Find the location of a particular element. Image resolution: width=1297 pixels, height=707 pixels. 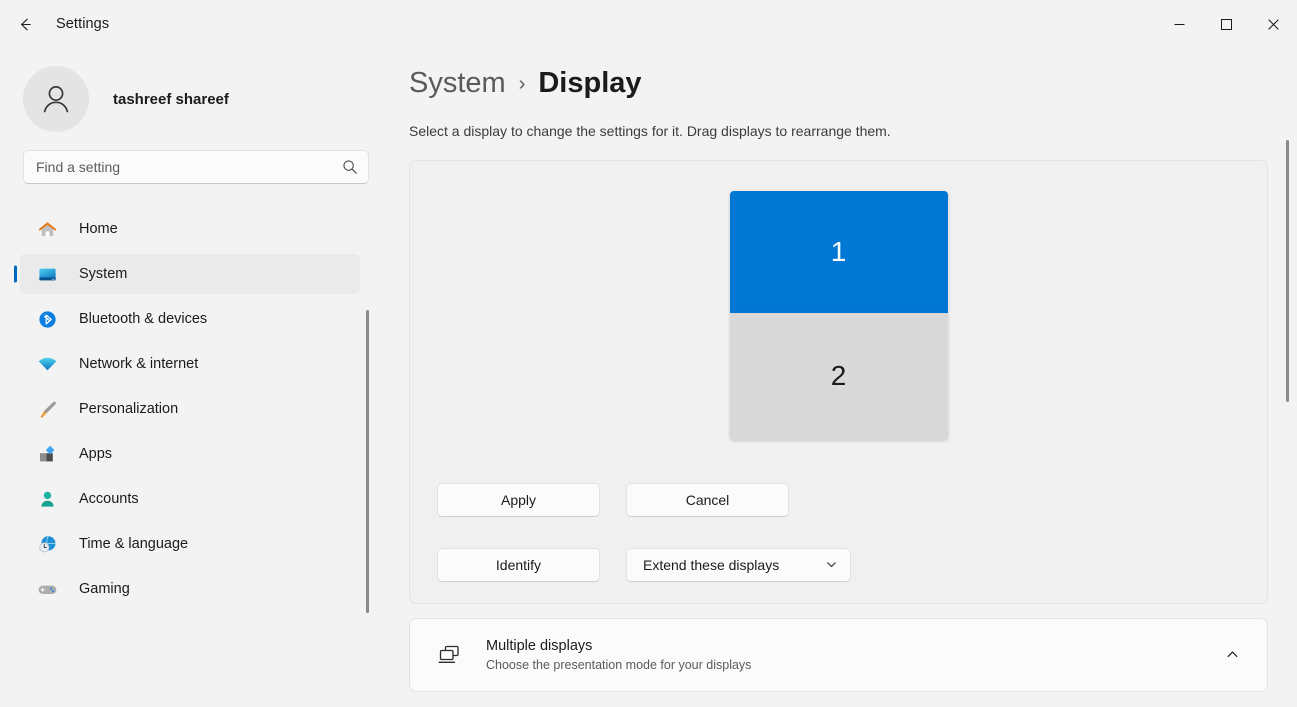

close-icon is located at coordinates (1273, 24).